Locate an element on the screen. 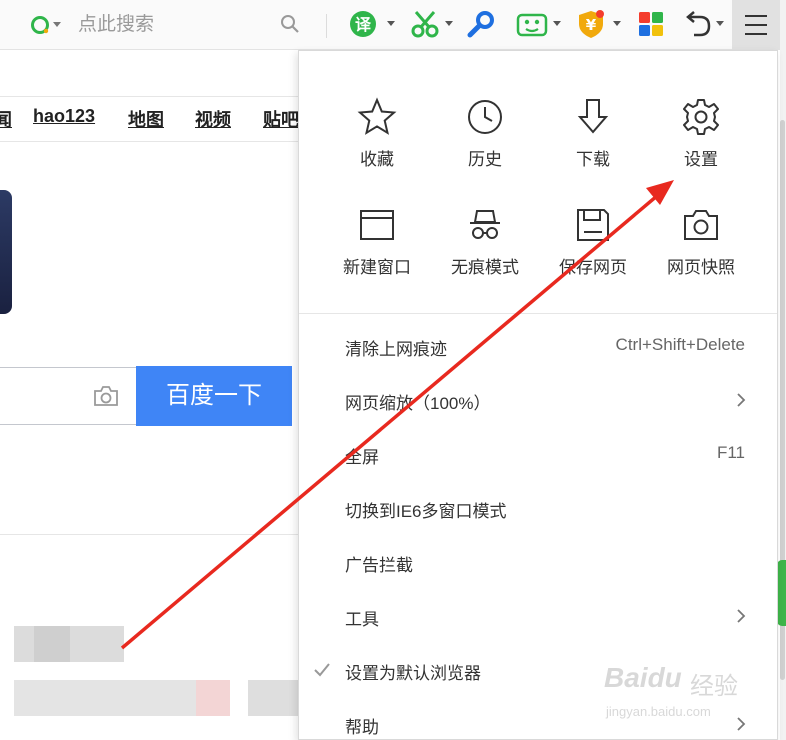 This screenshot has width=786, height=740. menu-item-label: 广告拦截 is located at coordinates (379, 565).